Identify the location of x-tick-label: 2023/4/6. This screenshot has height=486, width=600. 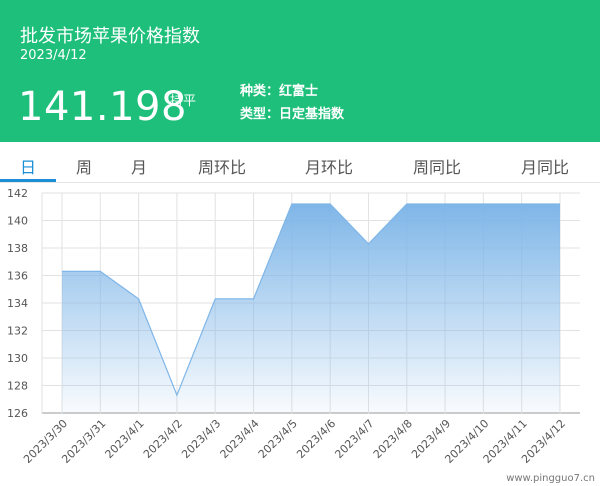
(316, 439).